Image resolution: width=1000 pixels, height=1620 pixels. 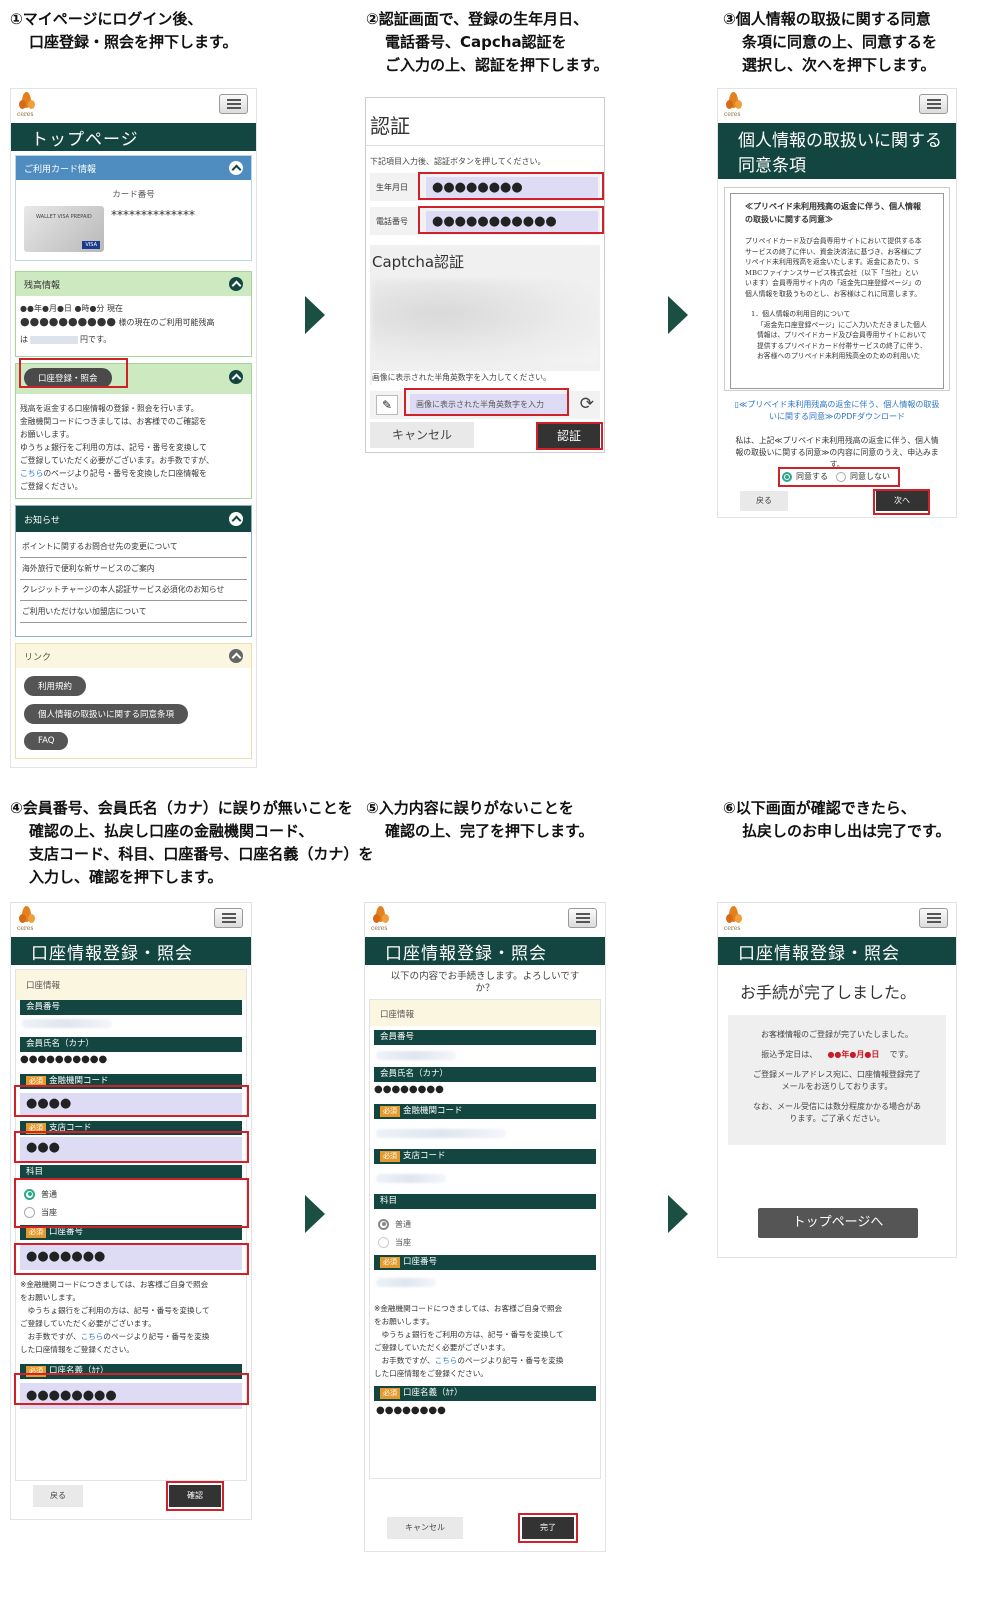 I want to click on complete-heading: お手続が完了しました。, so click(x=828, y=992).